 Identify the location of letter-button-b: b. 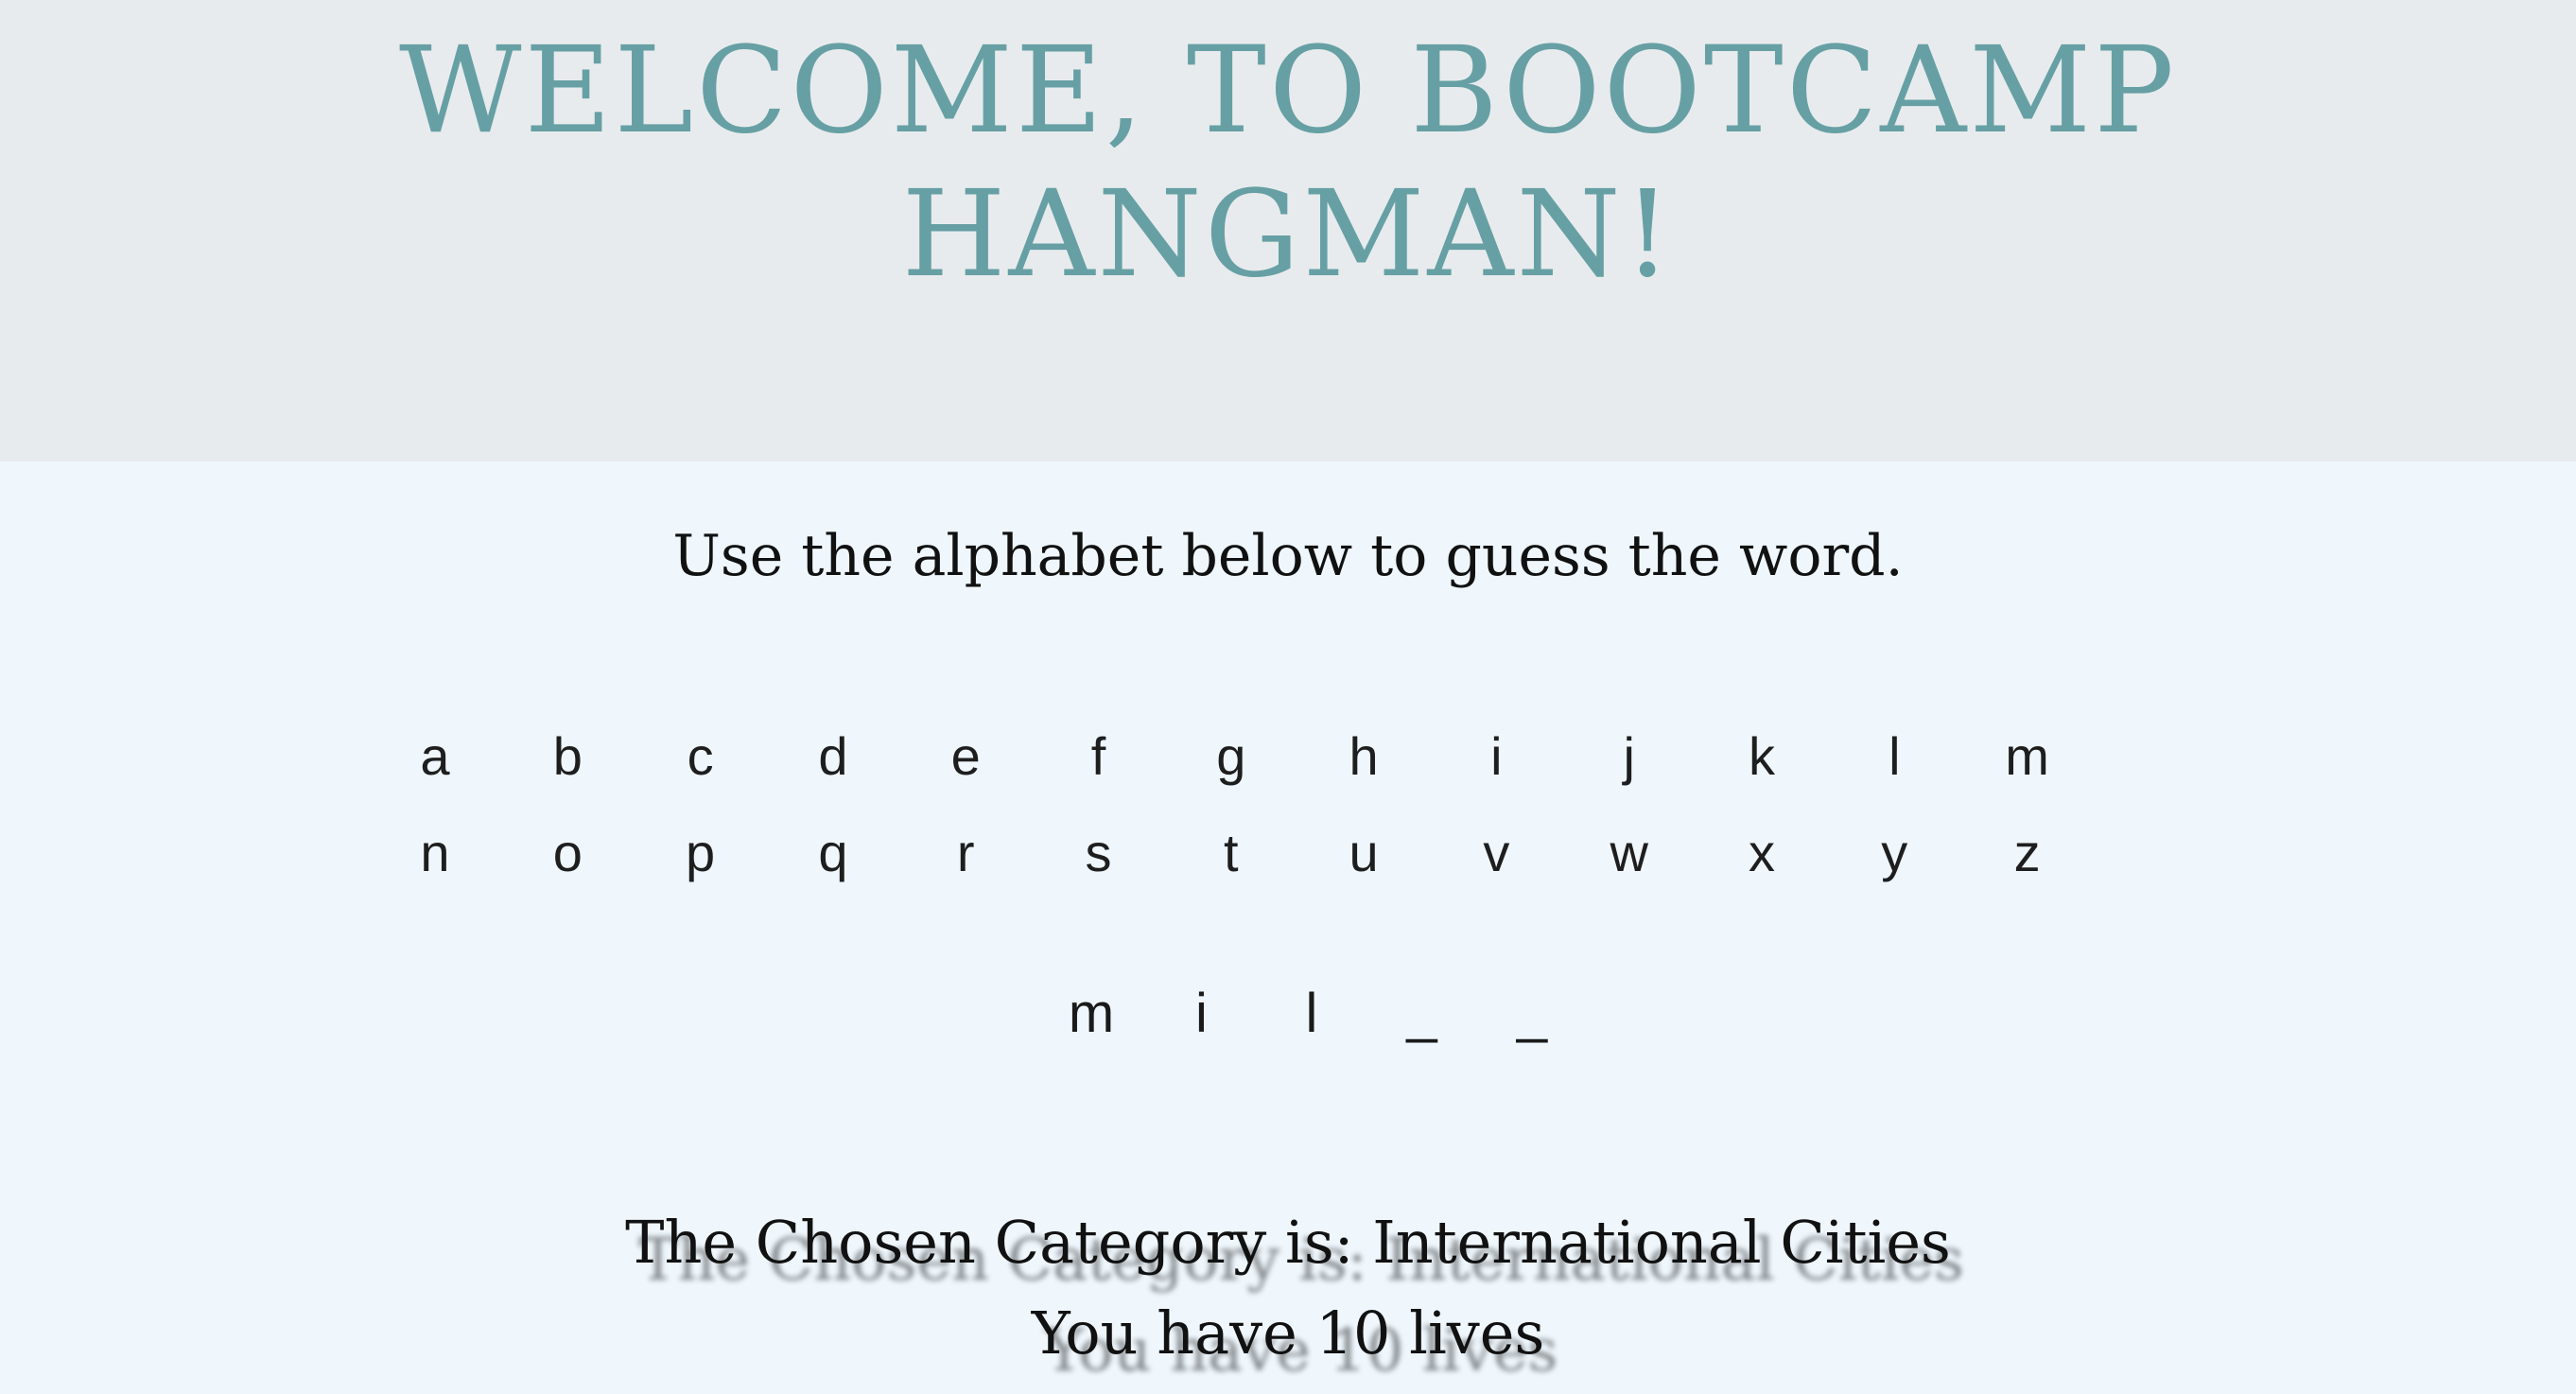
(567, 756).